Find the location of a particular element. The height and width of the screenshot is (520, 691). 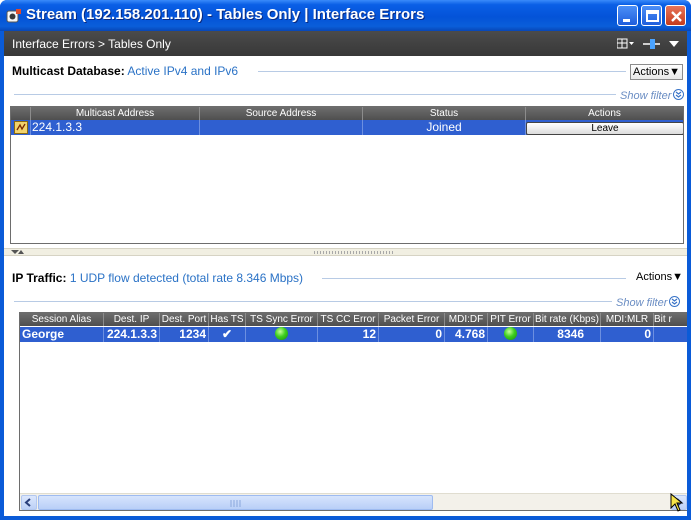

pane-splitter is located at coordinates (345, 252).